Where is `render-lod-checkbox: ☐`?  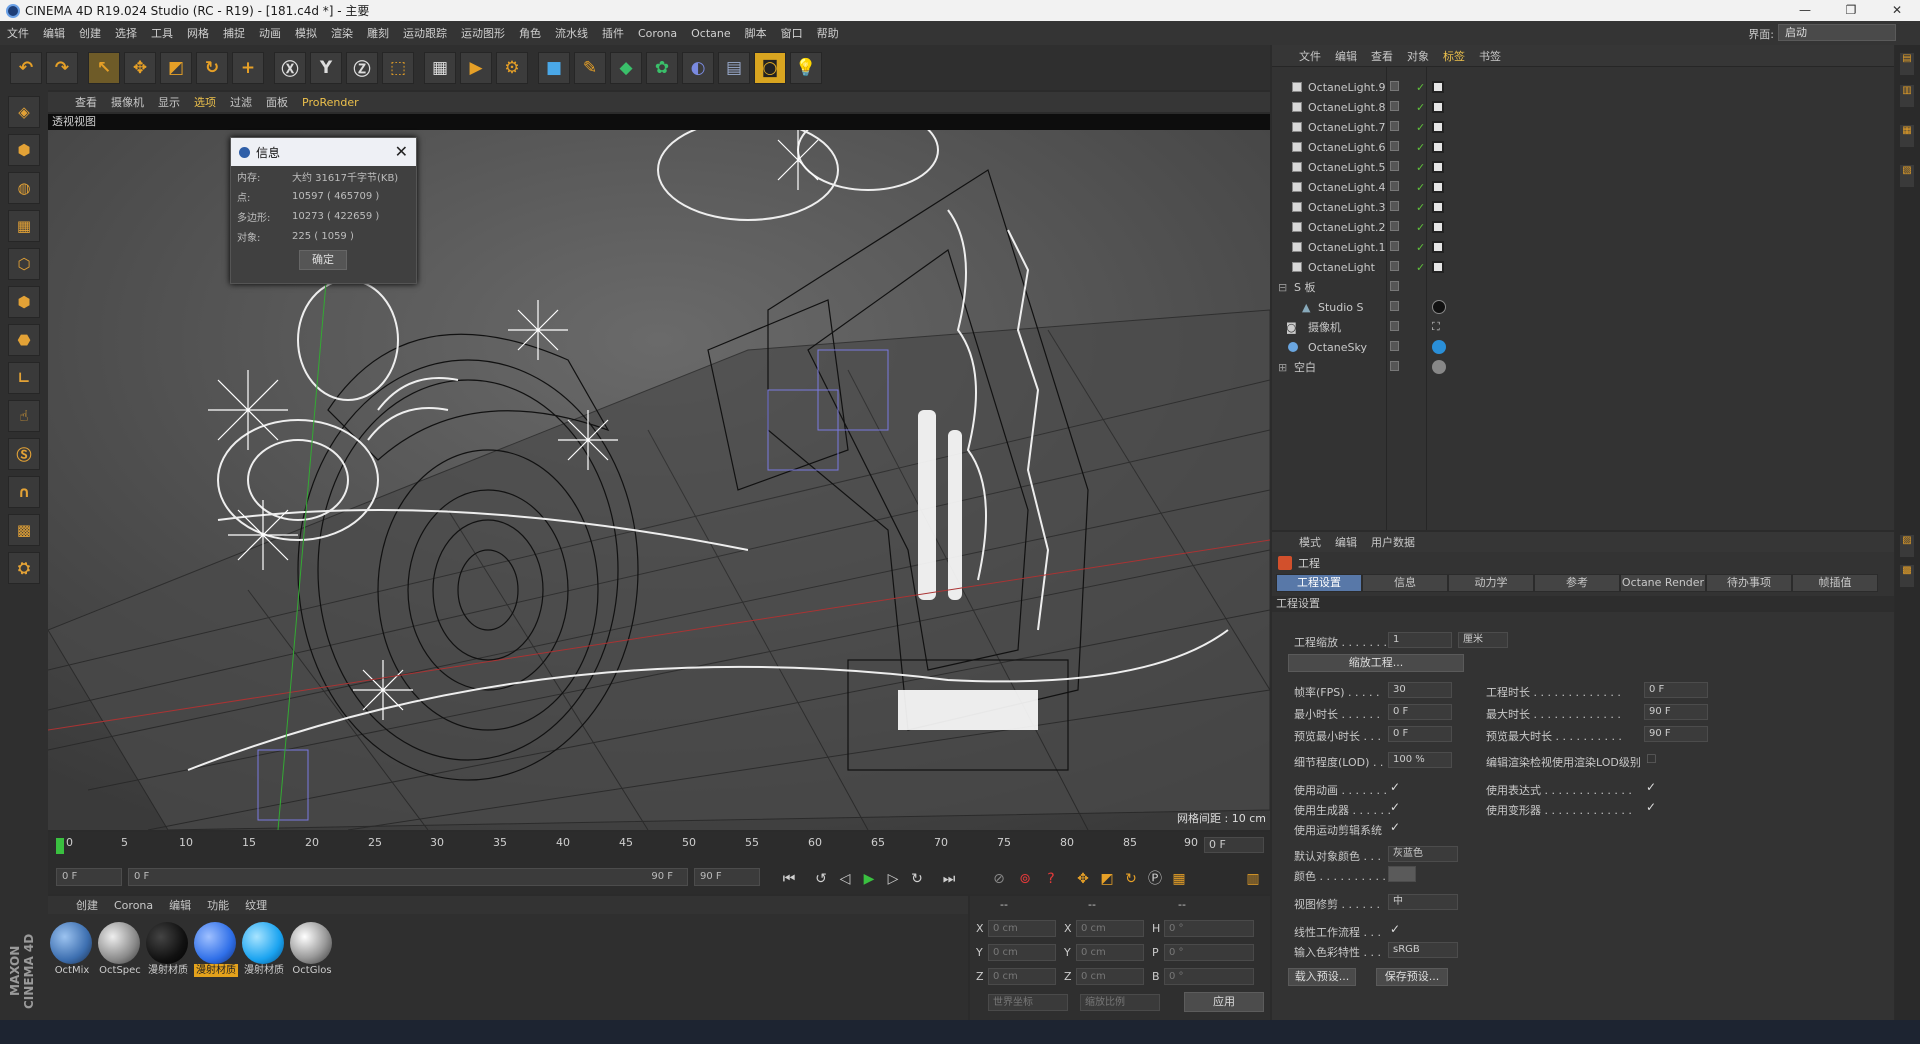
render-lod-checkbox: ☐ is located at coordinates (1651, 759).